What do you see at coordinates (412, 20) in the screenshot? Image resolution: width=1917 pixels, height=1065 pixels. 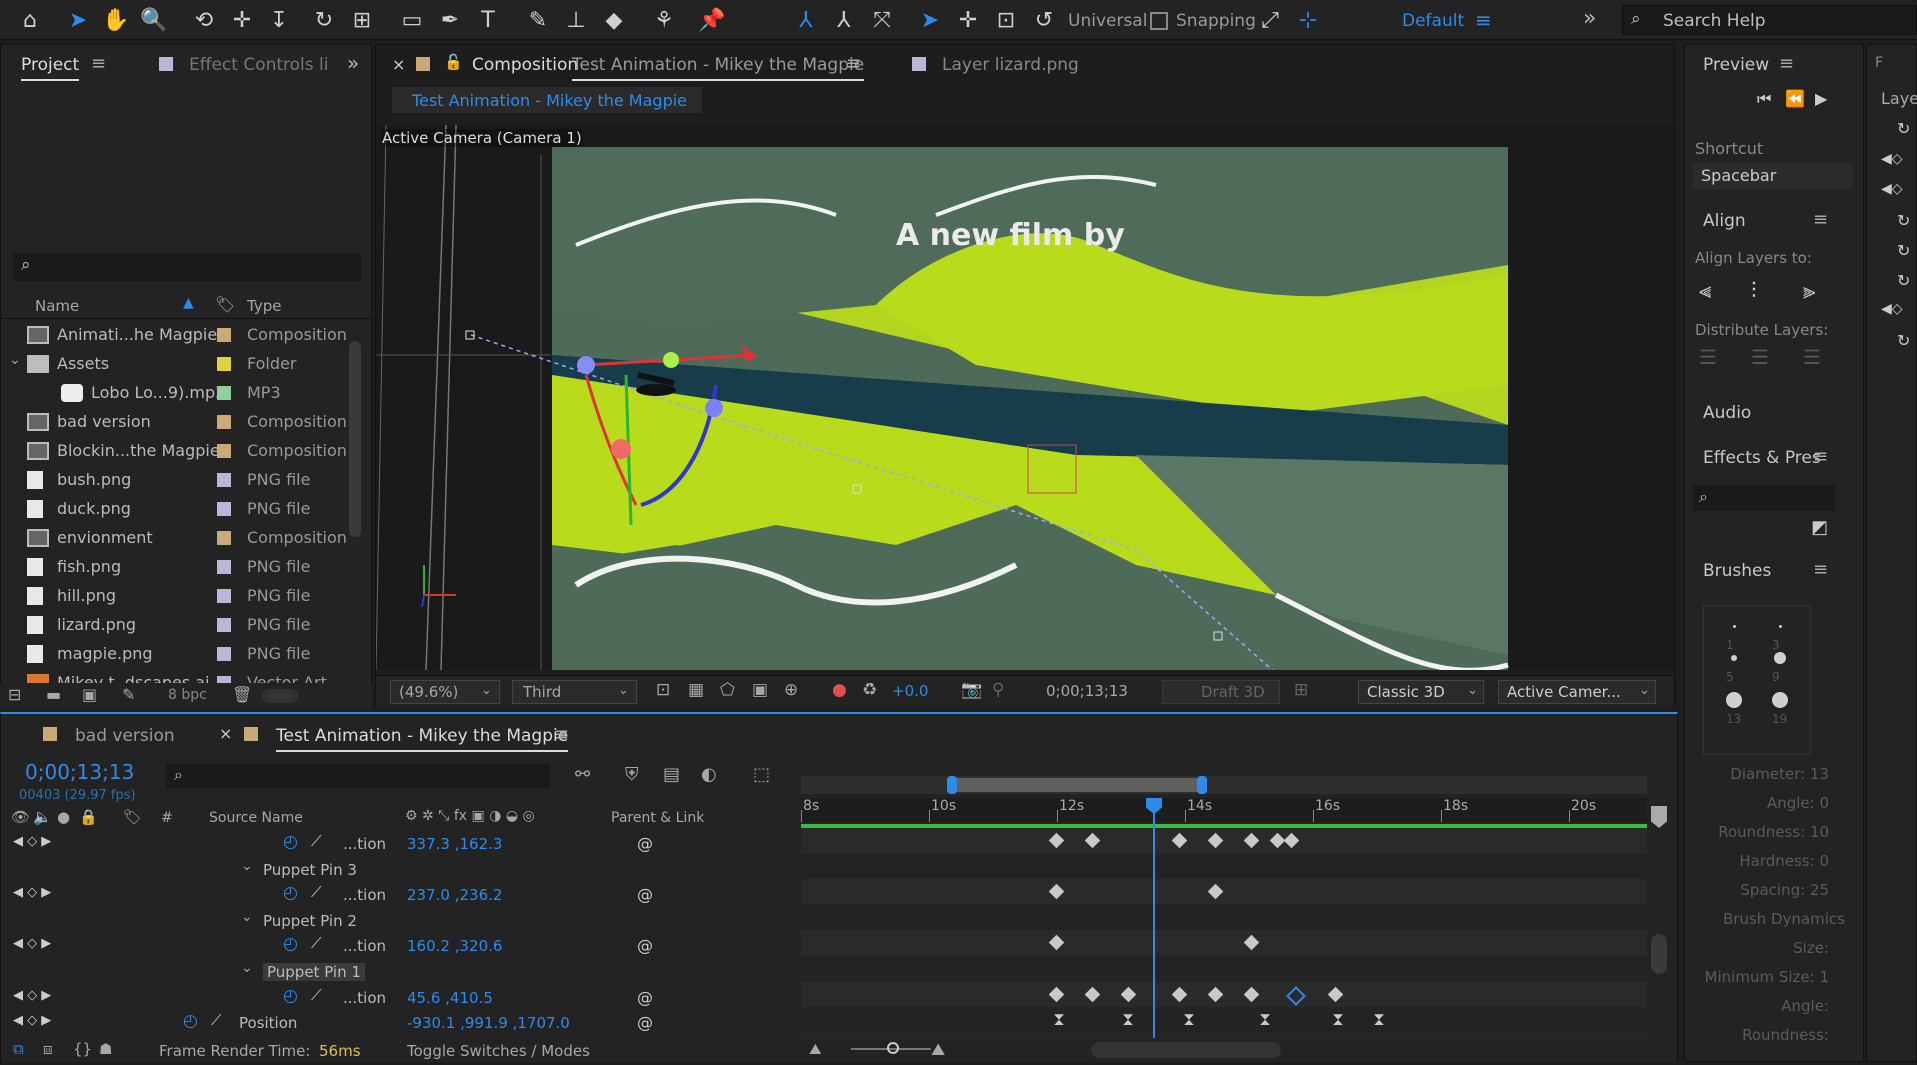 I see `rectangle-tool-icon: ▭` at bounding box center [412, 20].